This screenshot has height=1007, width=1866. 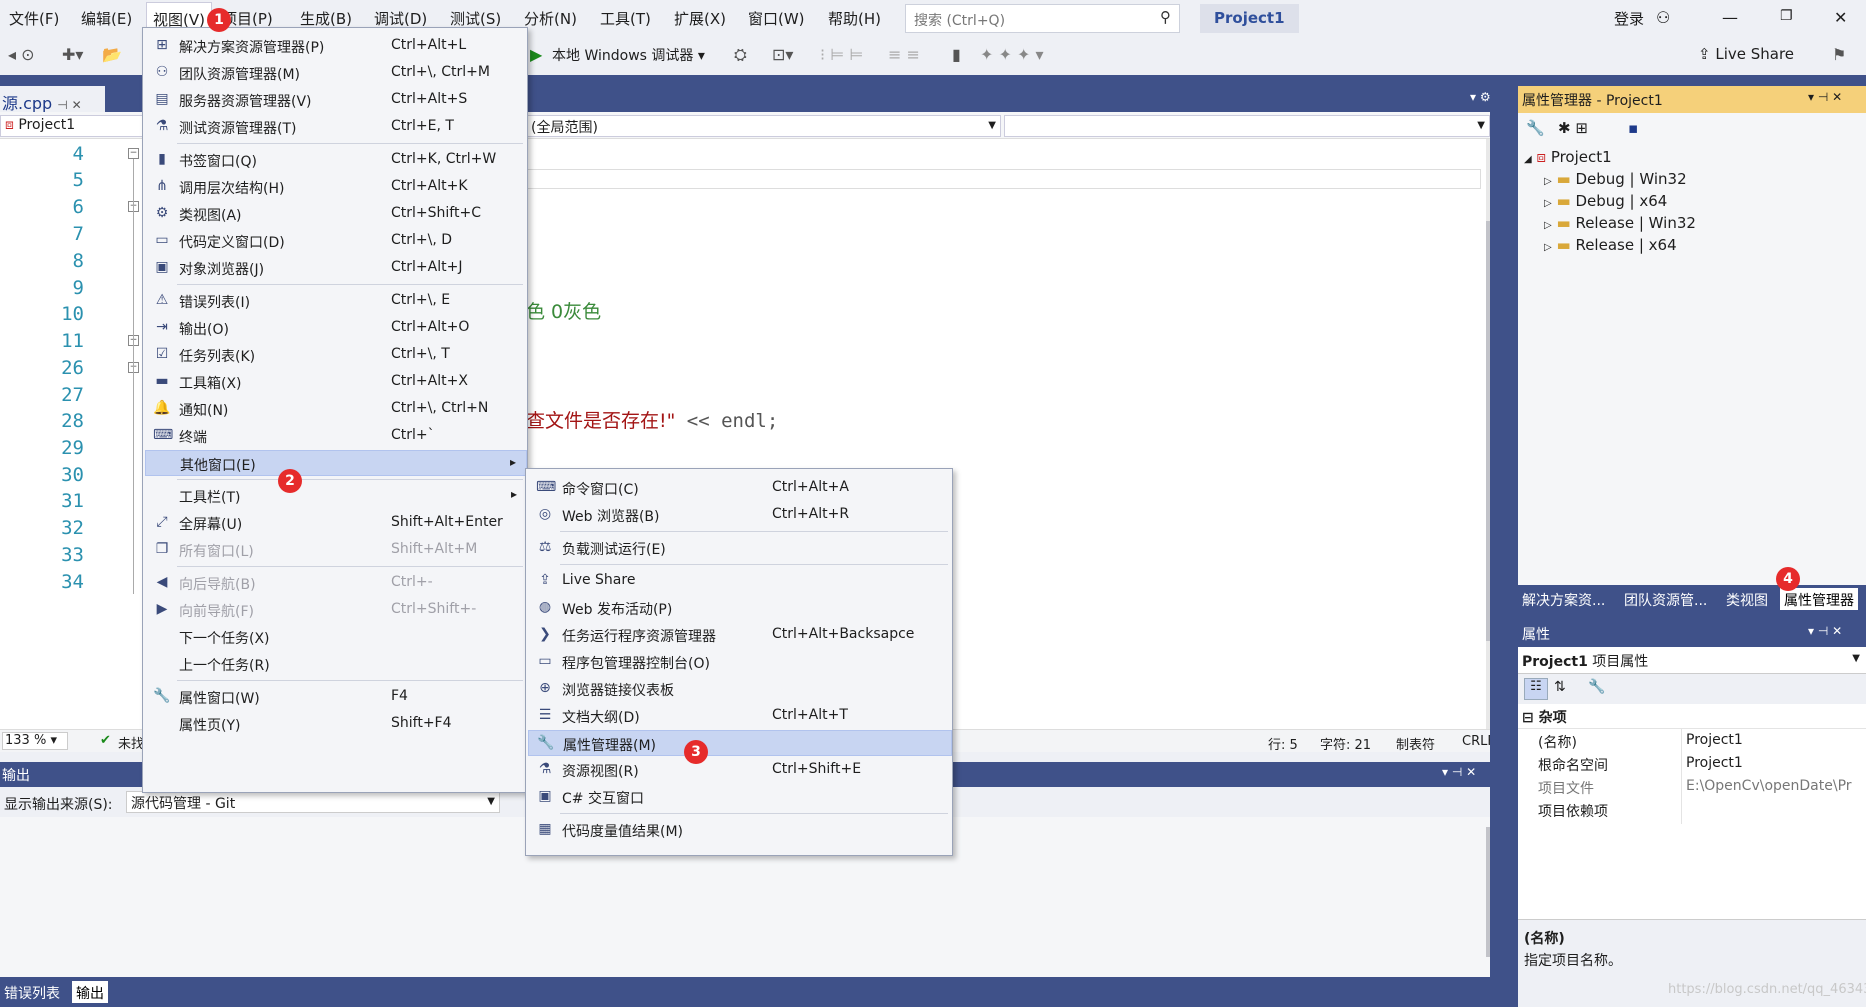 What do you see at coordinates (740, 689) in the screenshot?
I see `other_windows_menu-item: ⊕ 浏览器链接仪表板` at bounding box center [740, 689].